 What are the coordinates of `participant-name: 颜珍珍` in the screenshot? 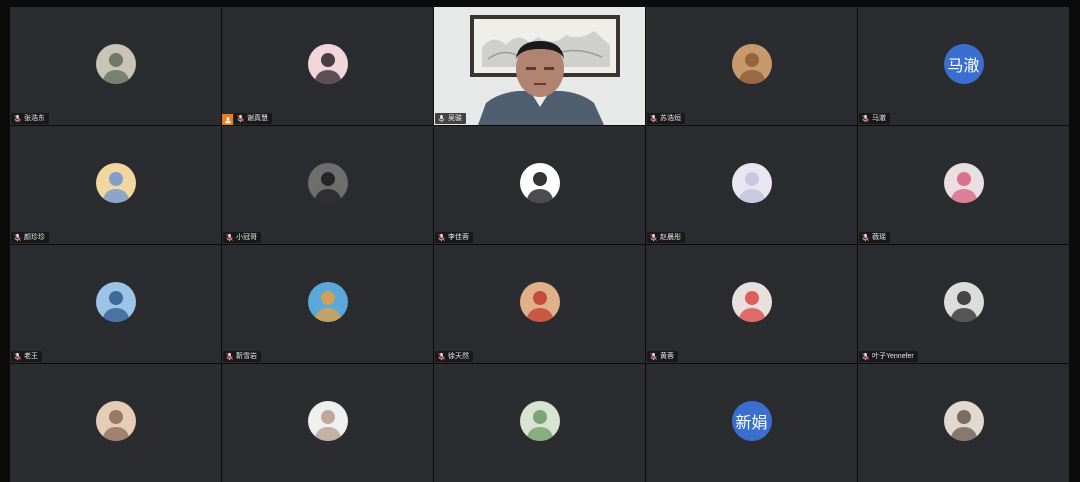 It's located at (34, 237).